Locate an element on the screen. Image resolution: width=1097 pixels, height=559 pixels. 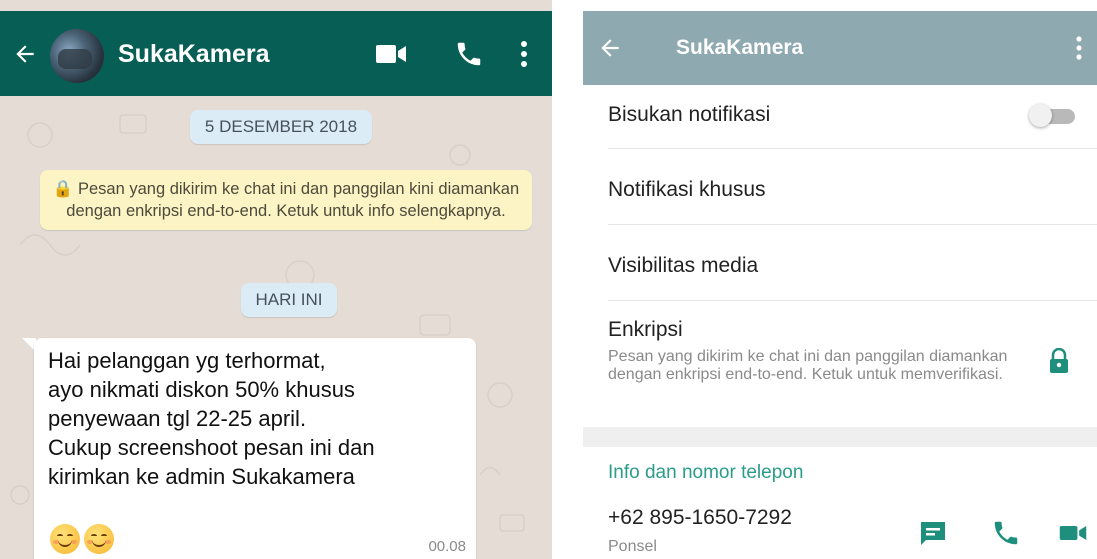
encryption-title: Enkripsi is located at coordinates (645, 330).